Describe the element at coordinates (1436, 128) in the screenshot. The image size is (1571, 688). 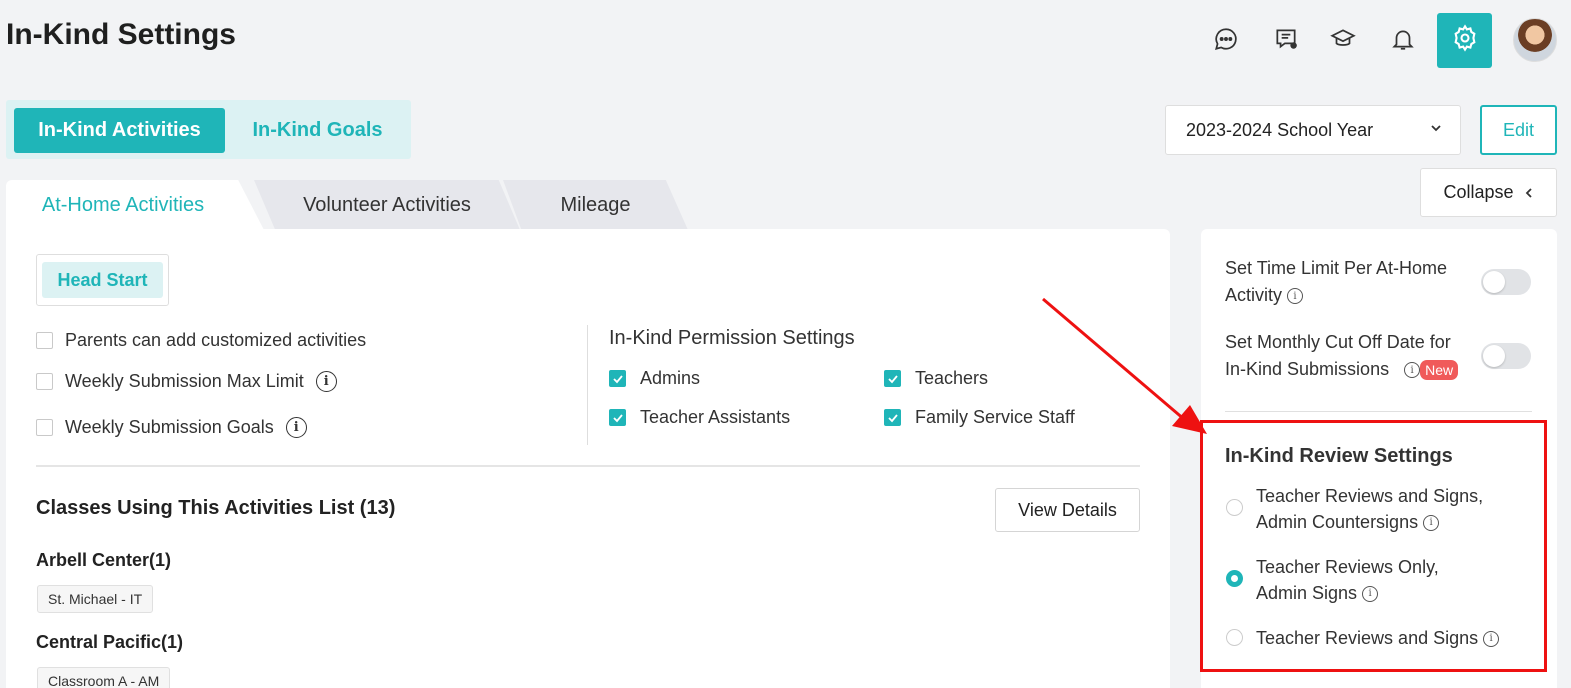
I see `chevron-down-icon` at that location.